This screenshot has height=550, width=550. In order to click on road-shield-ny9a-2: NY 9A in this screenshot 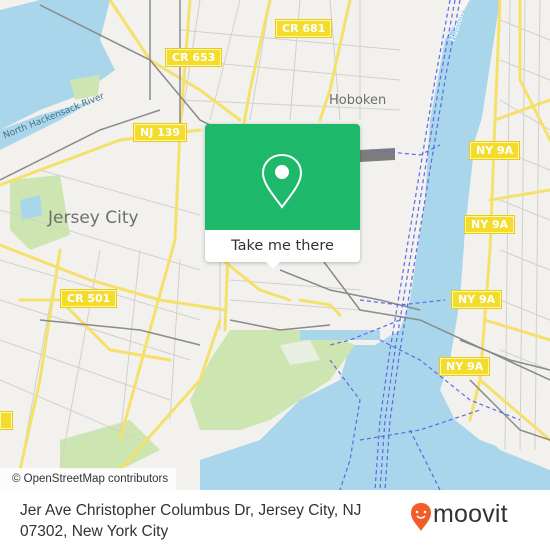, I will do `click(489, 224)`.